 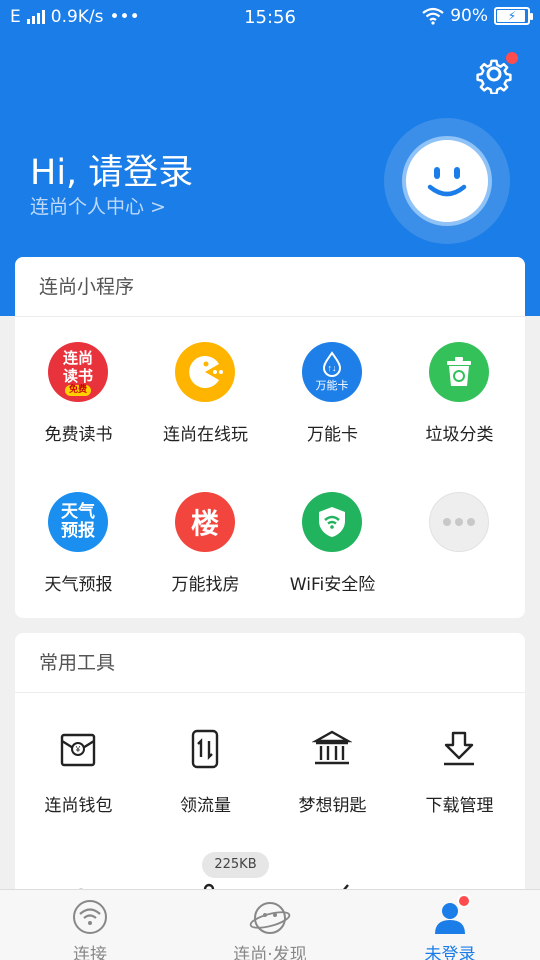 I want to click on settings-button, so click(x=496, y=73).